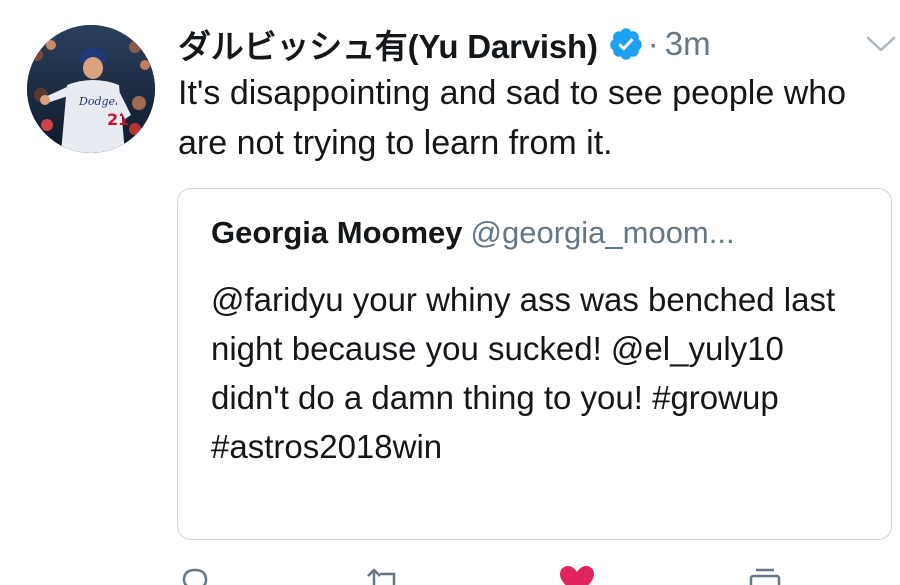 The image size is (900, 585). Describe the element at coordinates (528, 575) in the screenshot. I see `tweet-actions` at that location.